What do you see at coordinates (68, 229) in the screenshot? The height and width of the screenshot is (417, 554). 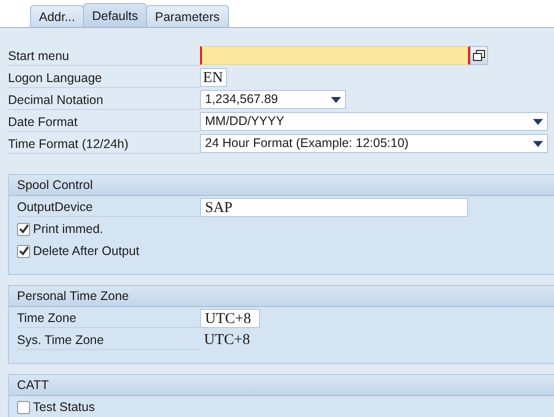 I see `checkbox-label: Print immed.` at bounding box center [68, 229].